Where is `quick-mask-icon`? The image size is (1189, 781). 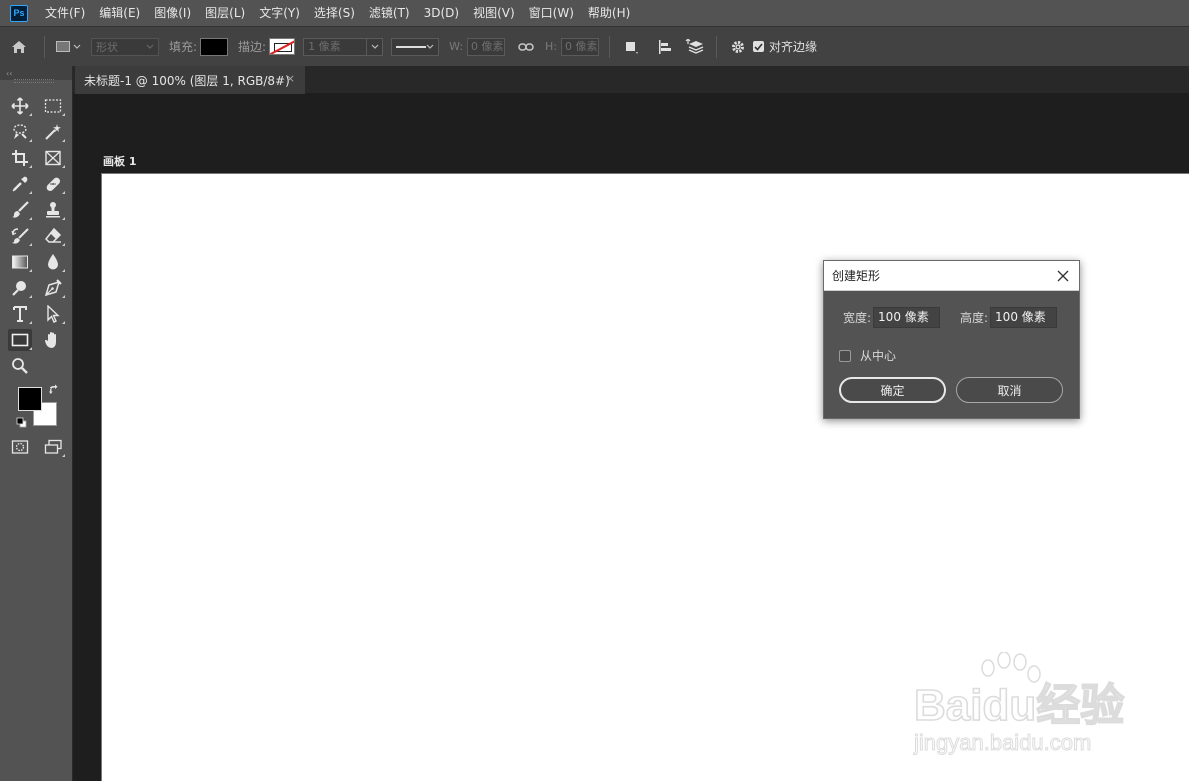
quick-mask-icon is located at coordinates (20, 447).